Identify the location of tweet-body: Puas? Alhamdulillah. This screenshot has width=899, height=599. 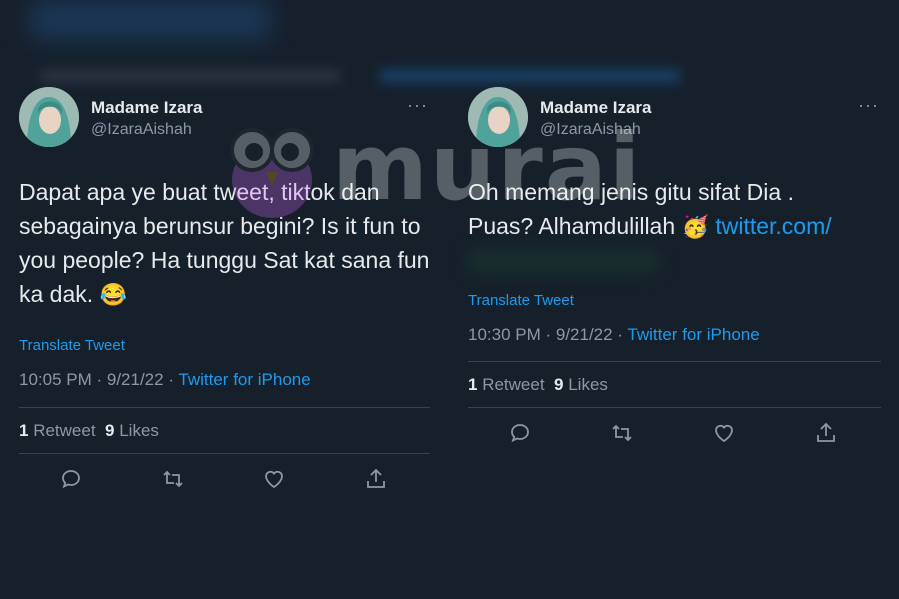
(572, 226).